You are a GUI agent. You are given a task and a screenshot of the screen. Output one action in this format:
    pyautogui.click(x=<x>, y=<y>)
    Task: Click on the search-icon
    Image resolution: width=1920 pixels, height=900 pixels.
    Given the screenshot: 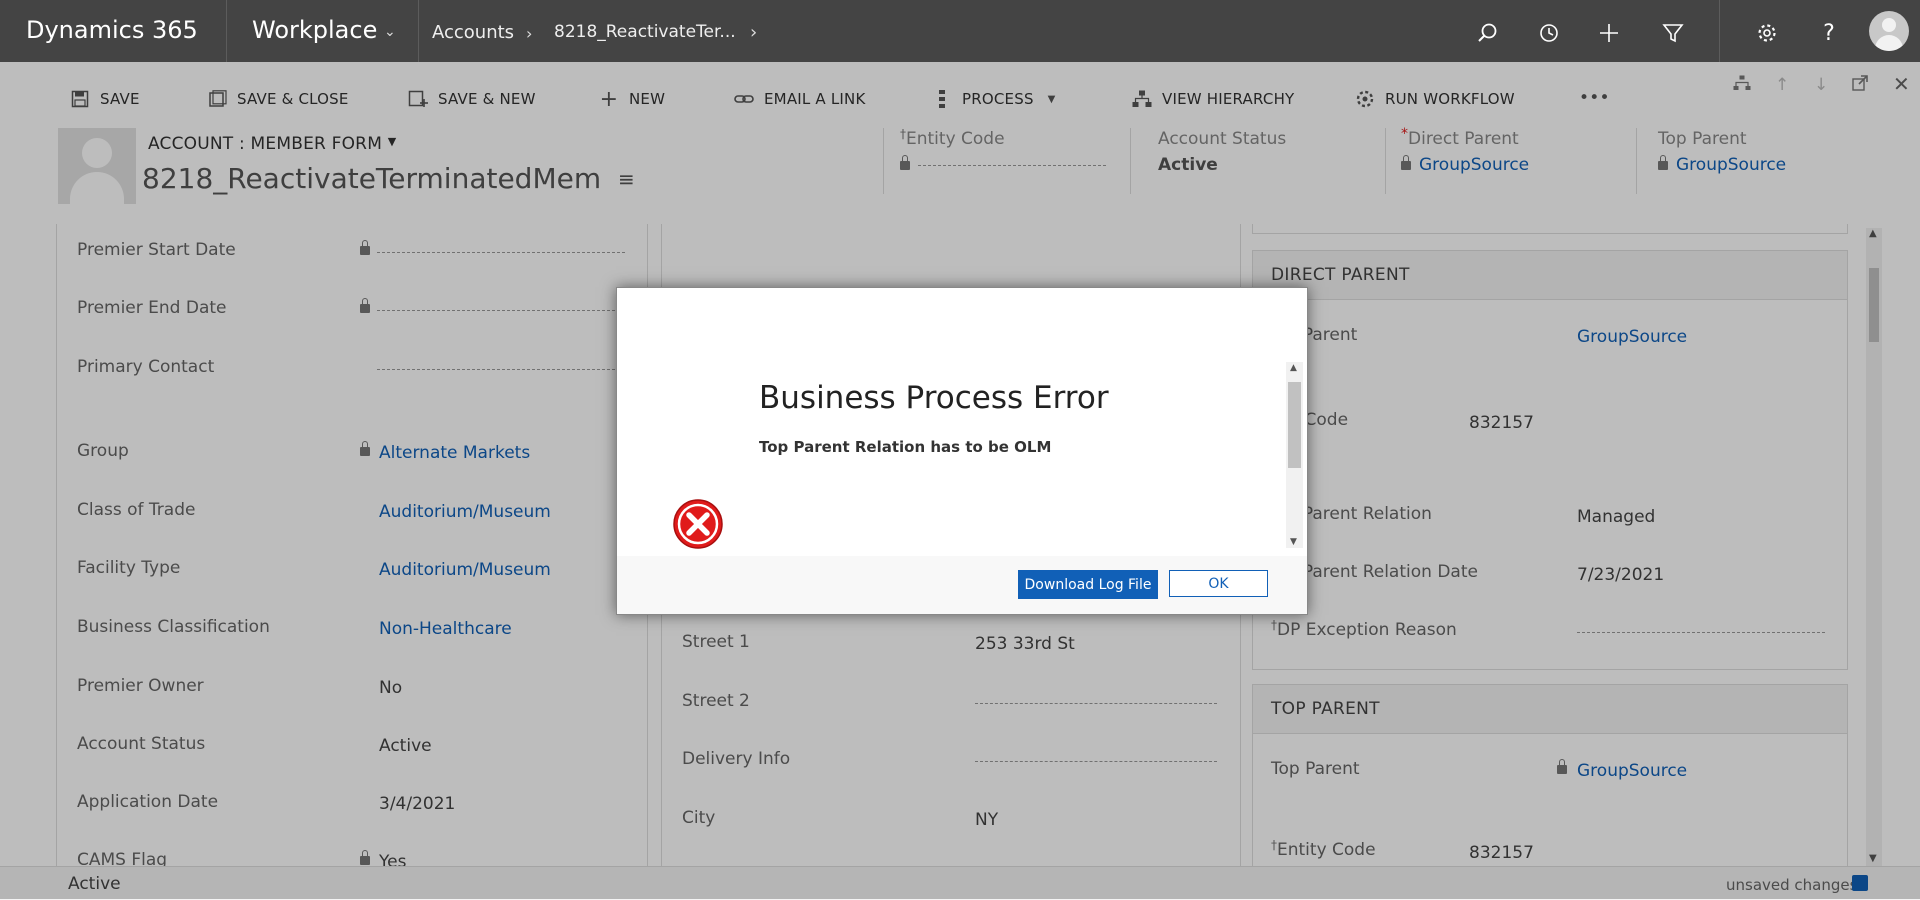 What is the action you would take?
    pyautogui.click(x=1487, y=33)
    